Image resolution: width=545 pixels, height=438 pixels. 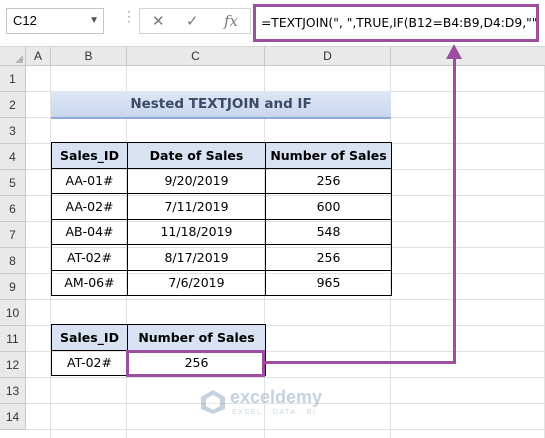 I want to click on row-header-12: 12, so click(x=13, y=365).